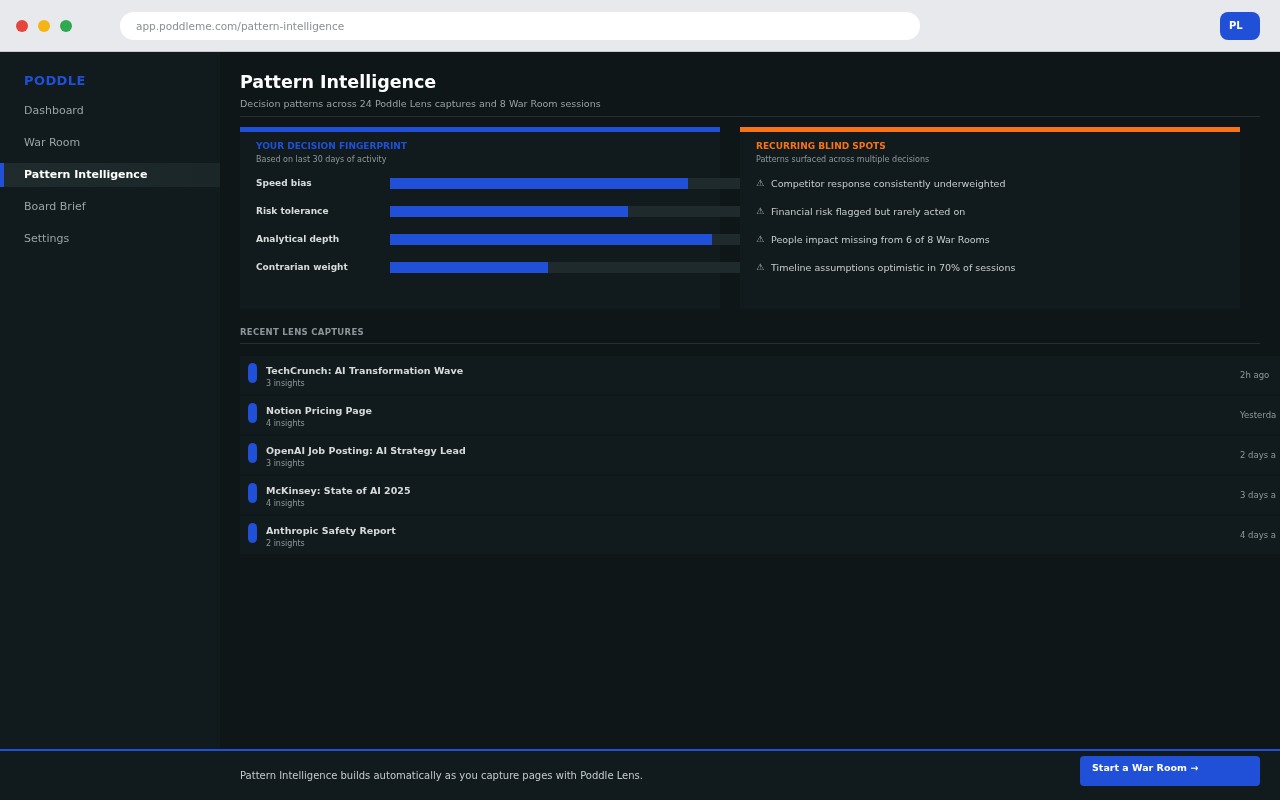 This screenshot has height=800, width=1280. Describe the element at coordinates (55, 81) in the screenshot. I see `app-logo: PODDLE` at that location.